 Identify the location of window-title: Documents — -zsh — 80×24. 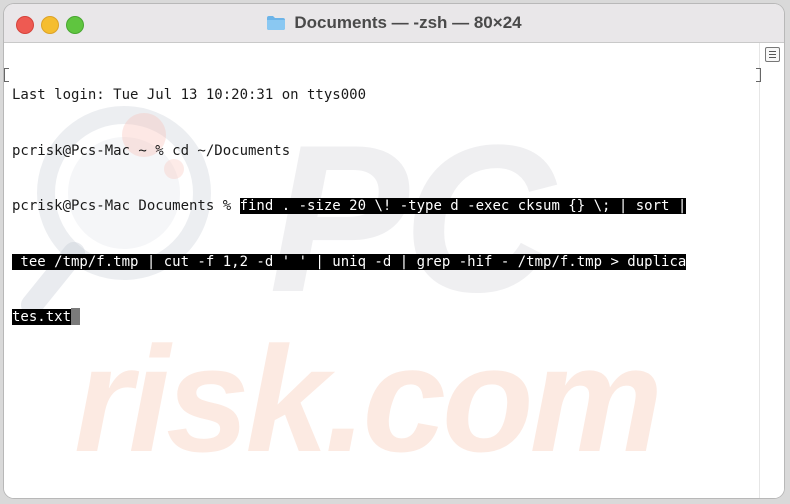
(394, 23).